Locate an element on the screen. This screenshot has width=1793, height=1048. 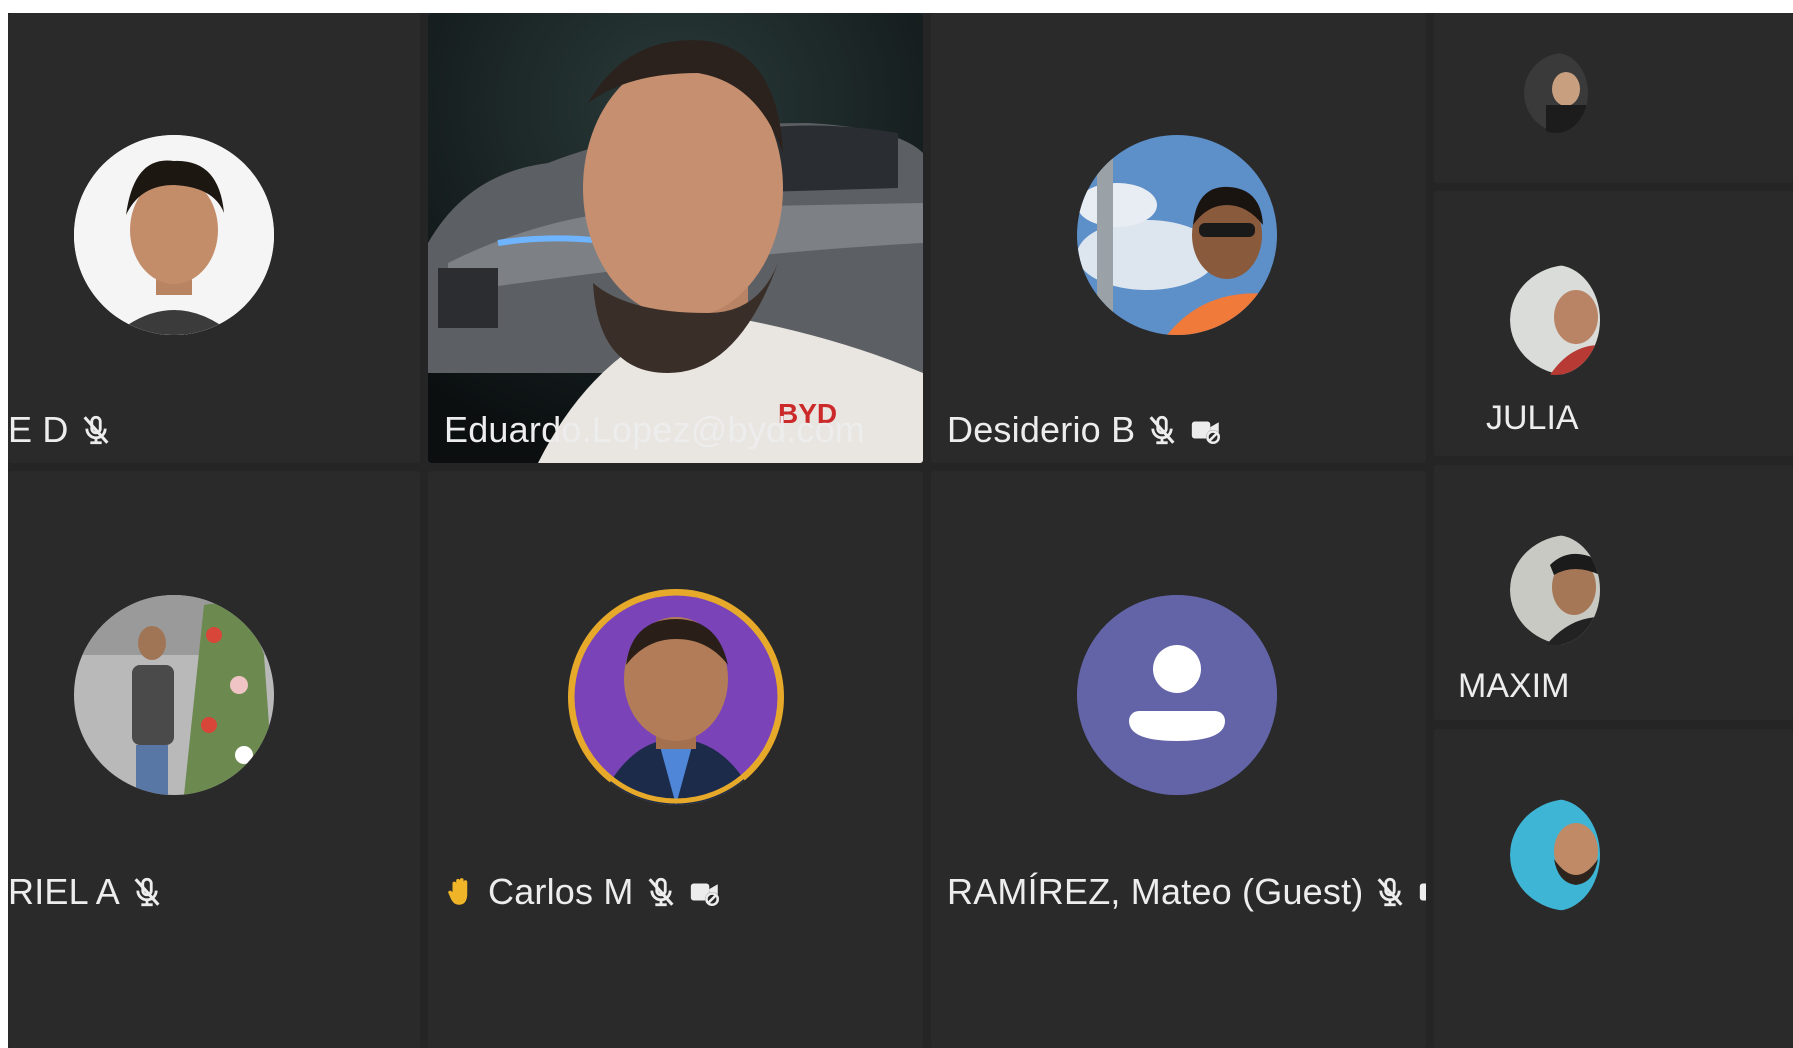
person-icon is located at coordinates (1177, 695).